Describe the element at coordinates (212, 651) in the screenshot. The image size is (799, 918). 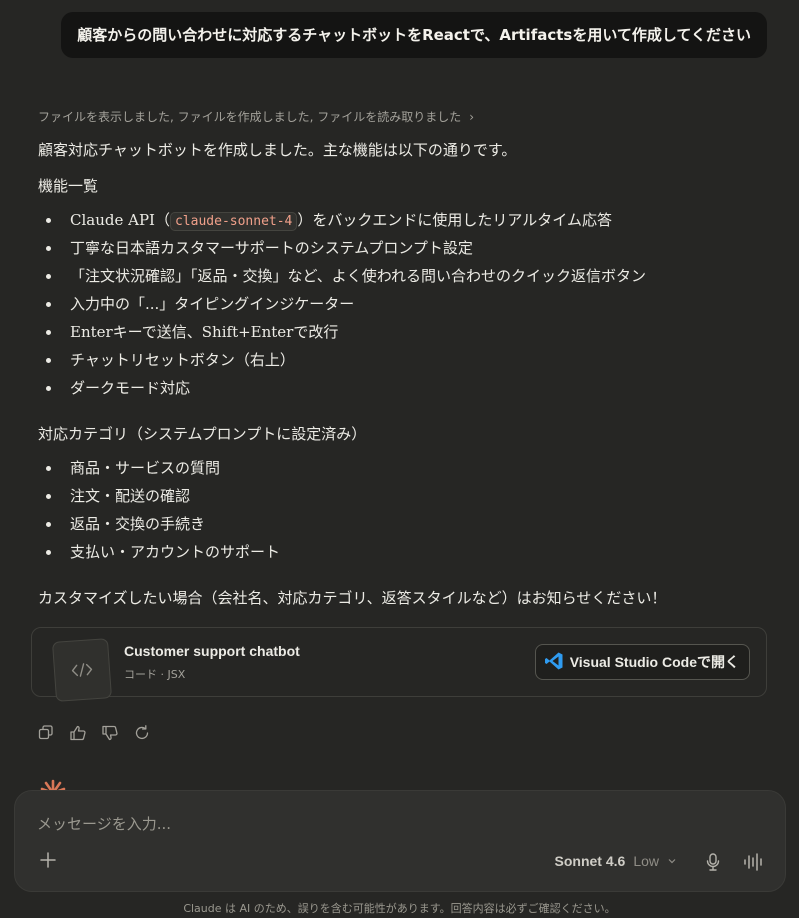
I see `artifact-title: Customer support chatbot` at that location.